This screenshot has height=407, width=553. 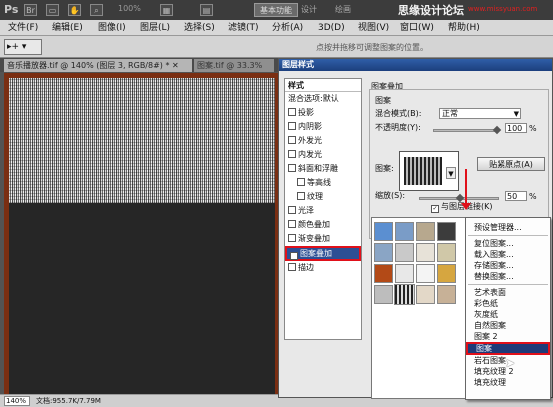 I want to click on bridge-icon: Br, so click(x=30, y=10).